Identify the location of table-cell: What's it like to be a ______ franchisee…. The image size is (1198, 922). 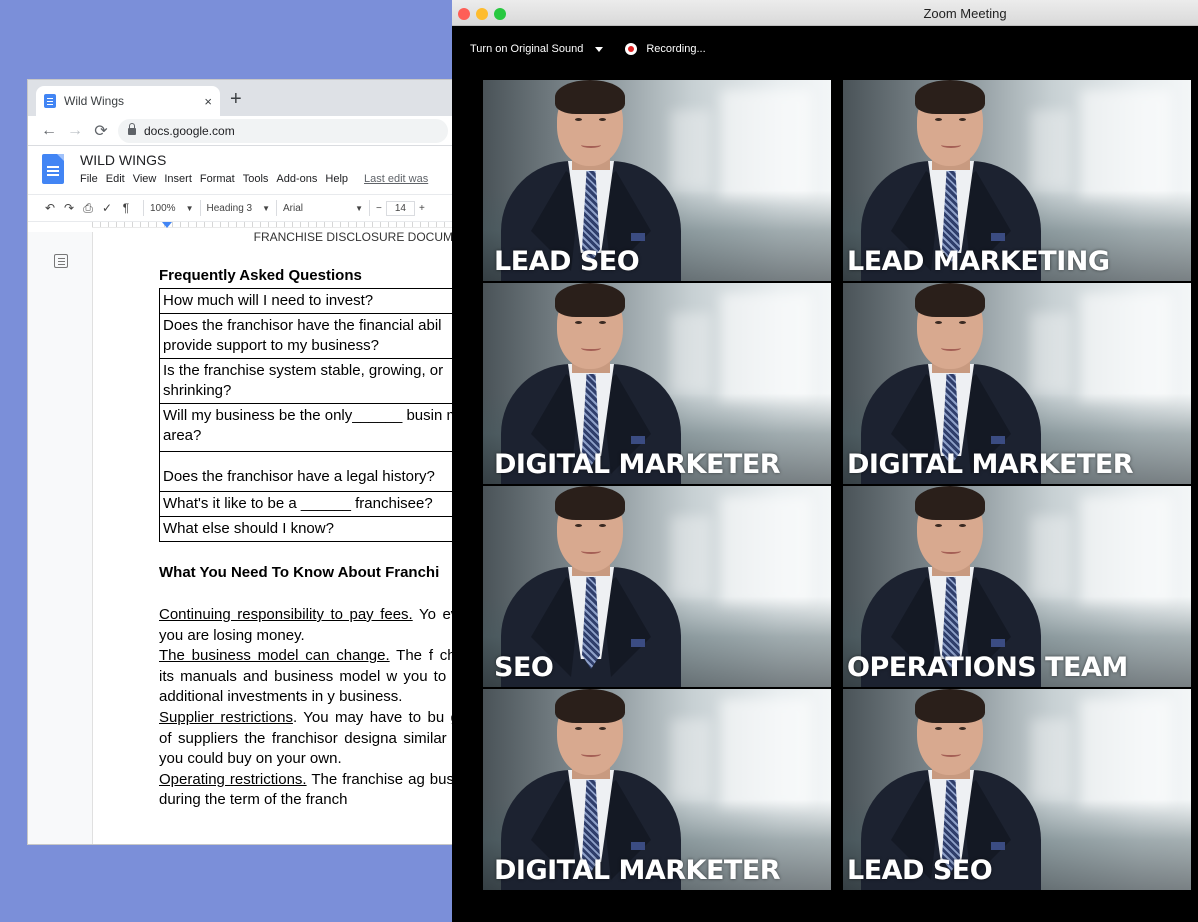
(307, 504).